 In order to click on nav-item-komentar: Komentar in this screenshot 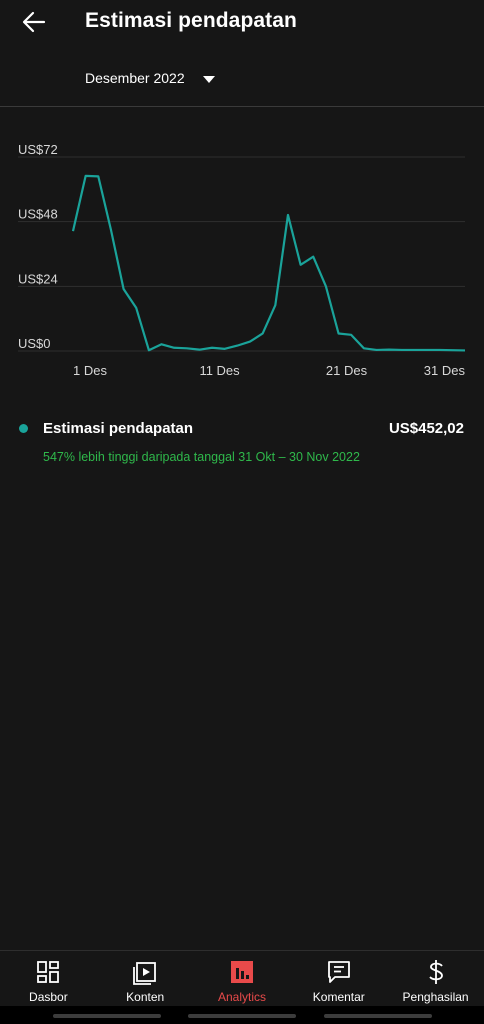, I will do `click(338, 979)`.